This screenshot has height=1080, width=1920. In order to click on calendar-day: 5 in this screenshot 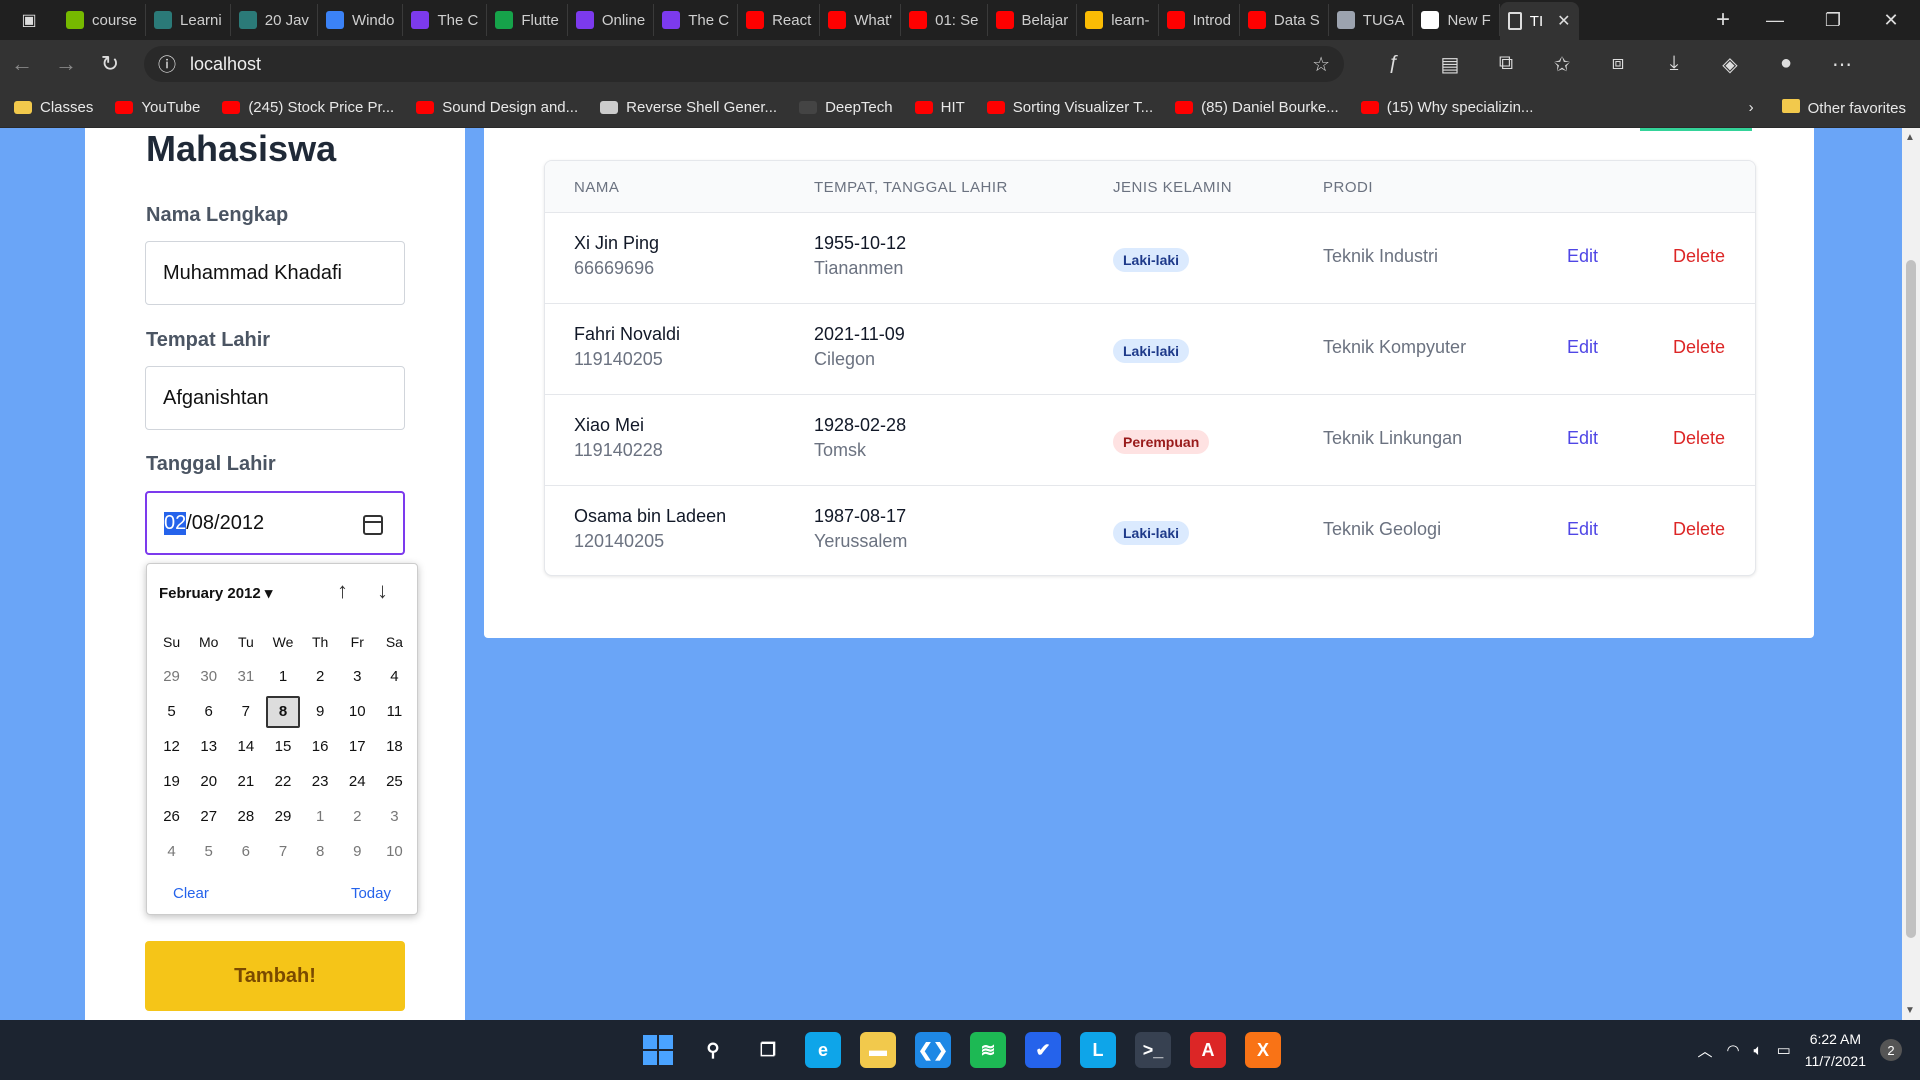, I will do `click(208, 851)`.